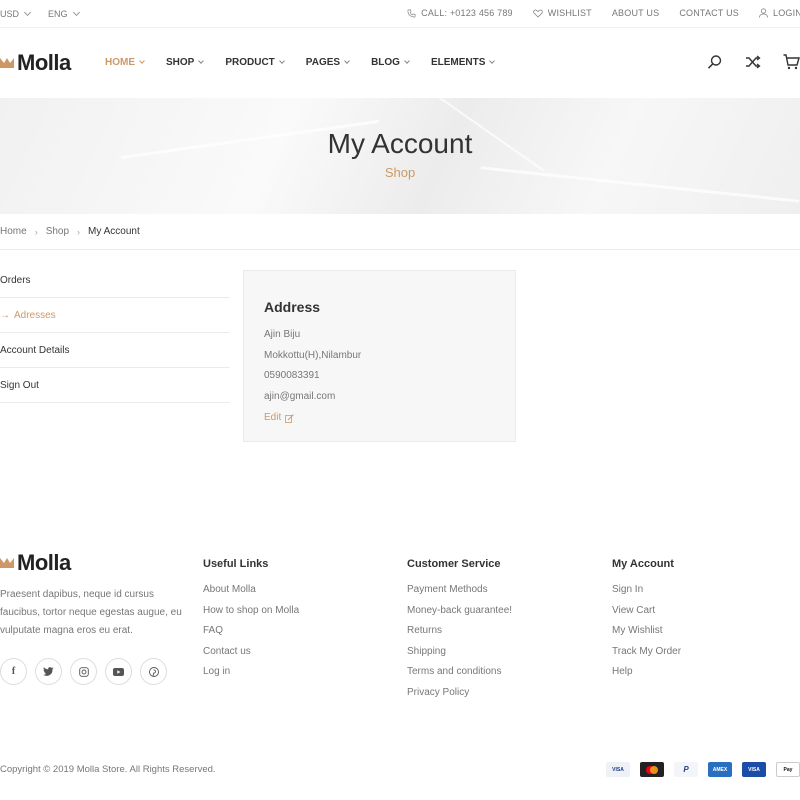  Describe the element at coordinates (114, 231) in the screenshot. I see `breadcrumb-current: My Account` at that location.